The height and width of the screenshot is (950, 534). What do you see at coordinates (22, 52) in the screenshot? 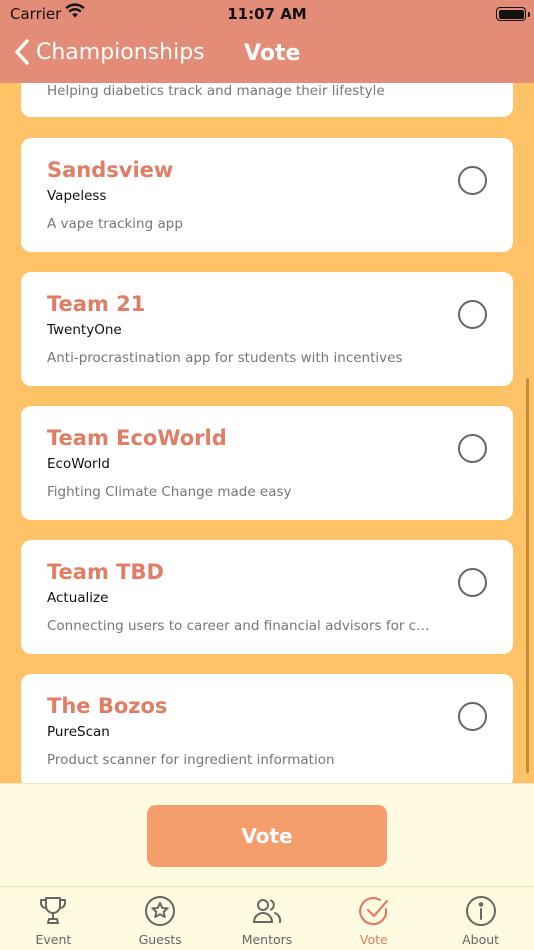
I see `chevron-left-icon` at bounding box center [22, 52].